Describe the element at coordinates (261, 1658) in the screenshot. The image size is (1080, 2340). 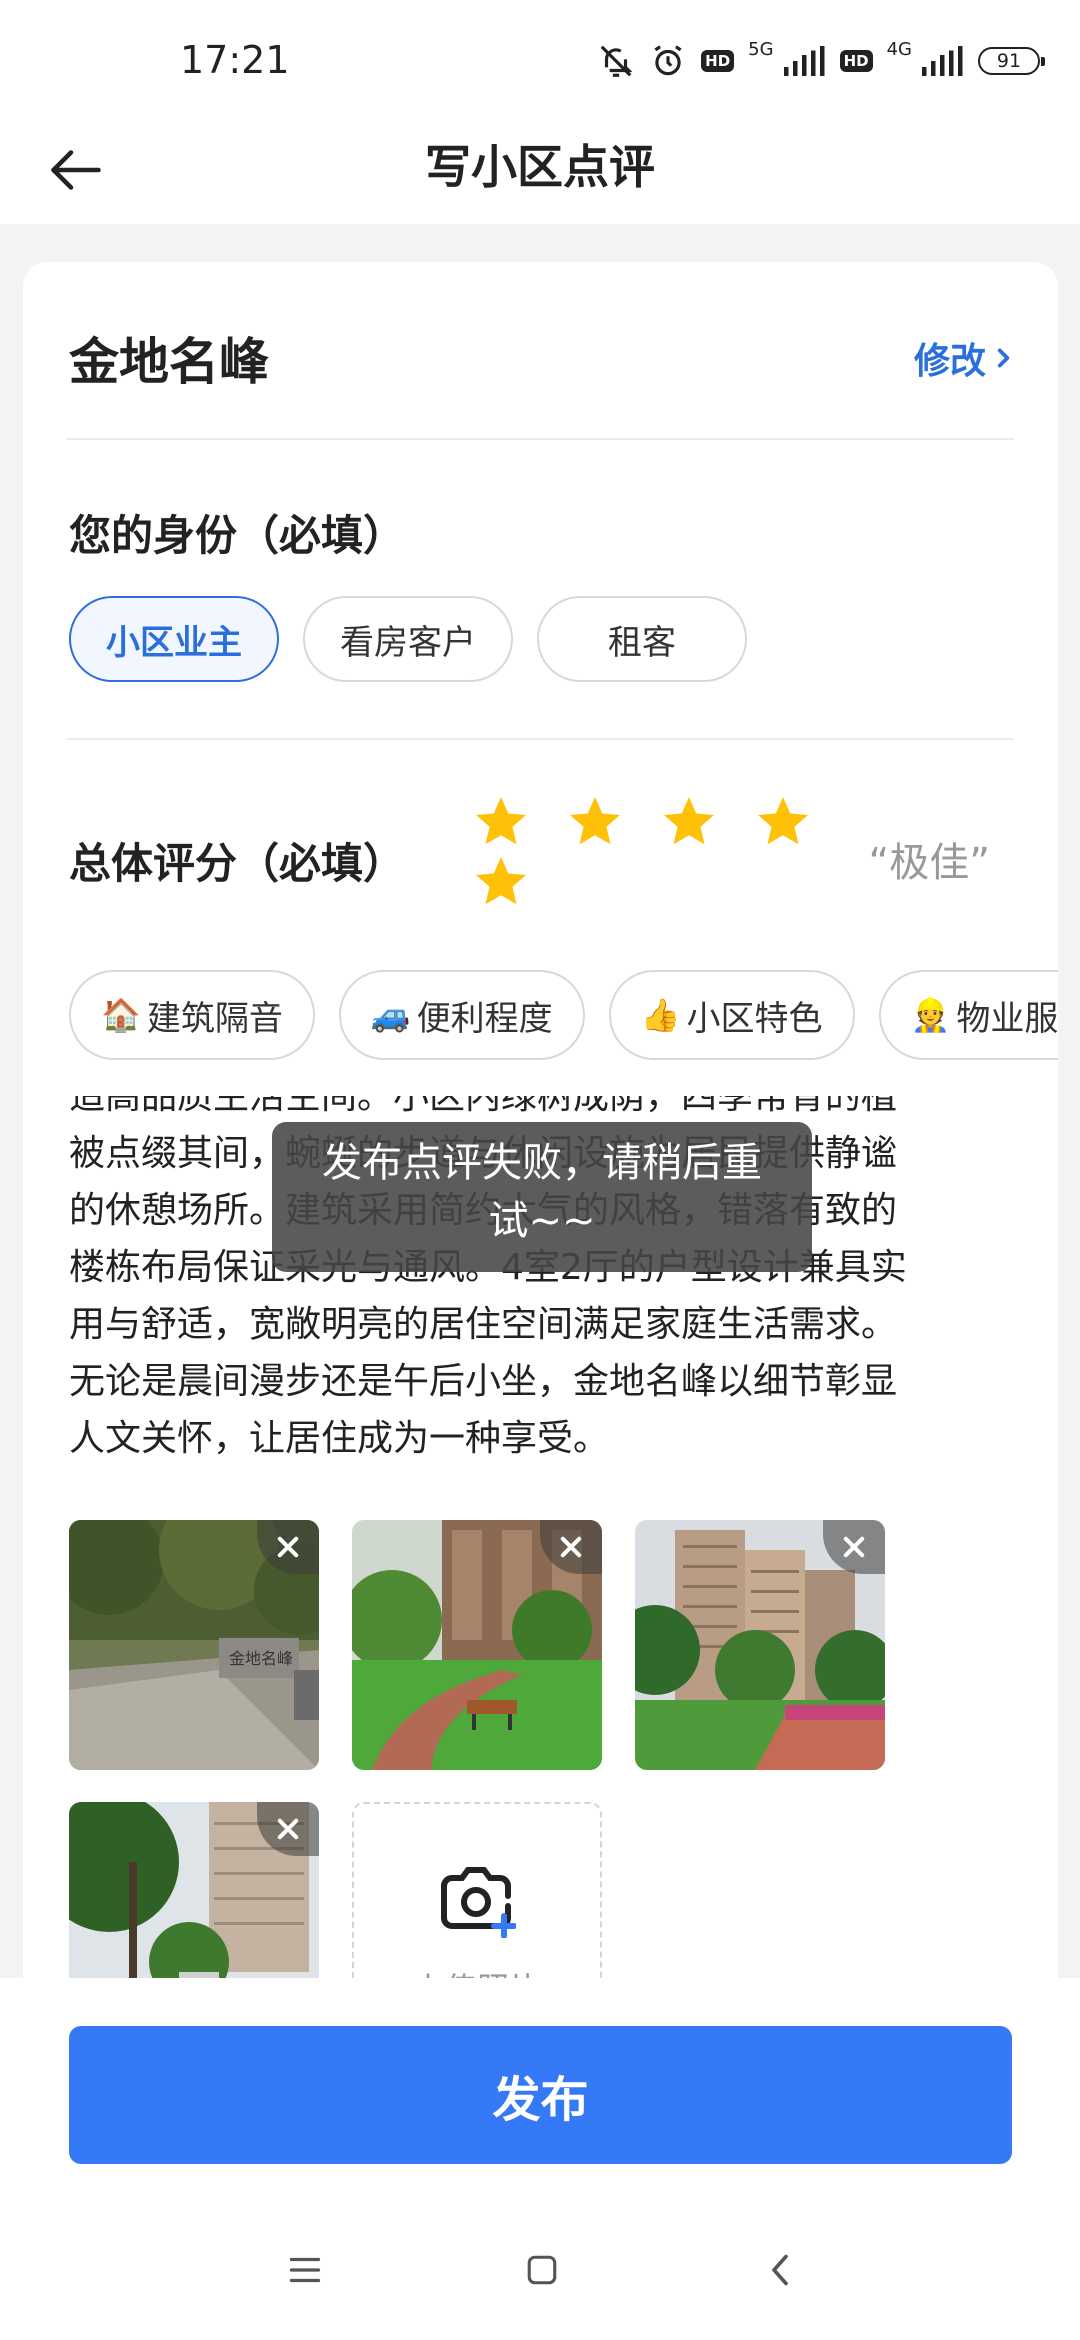
I see `entrance-sign: 金地名峰` at that location.